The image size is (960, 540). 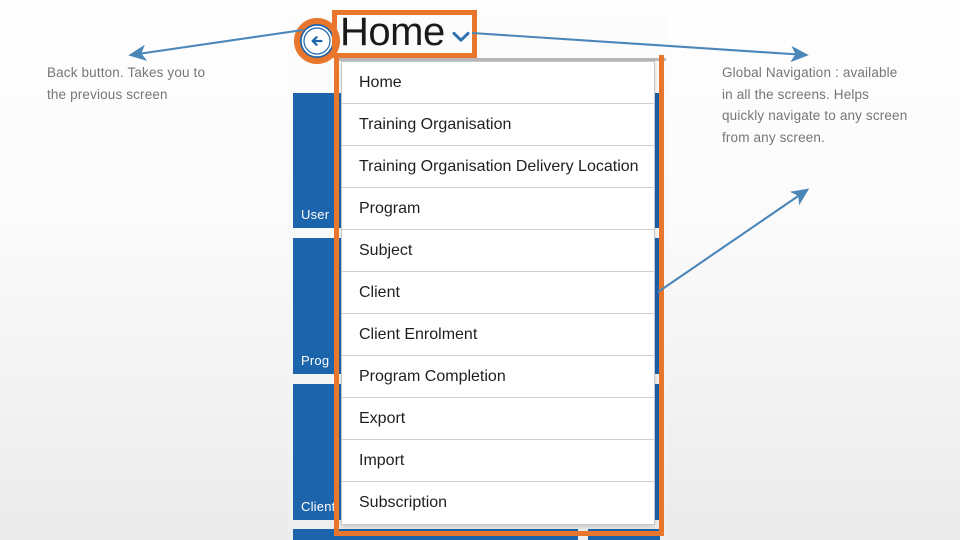 I want to click on tile-program-label: Prog, so click(x=315, y=360).